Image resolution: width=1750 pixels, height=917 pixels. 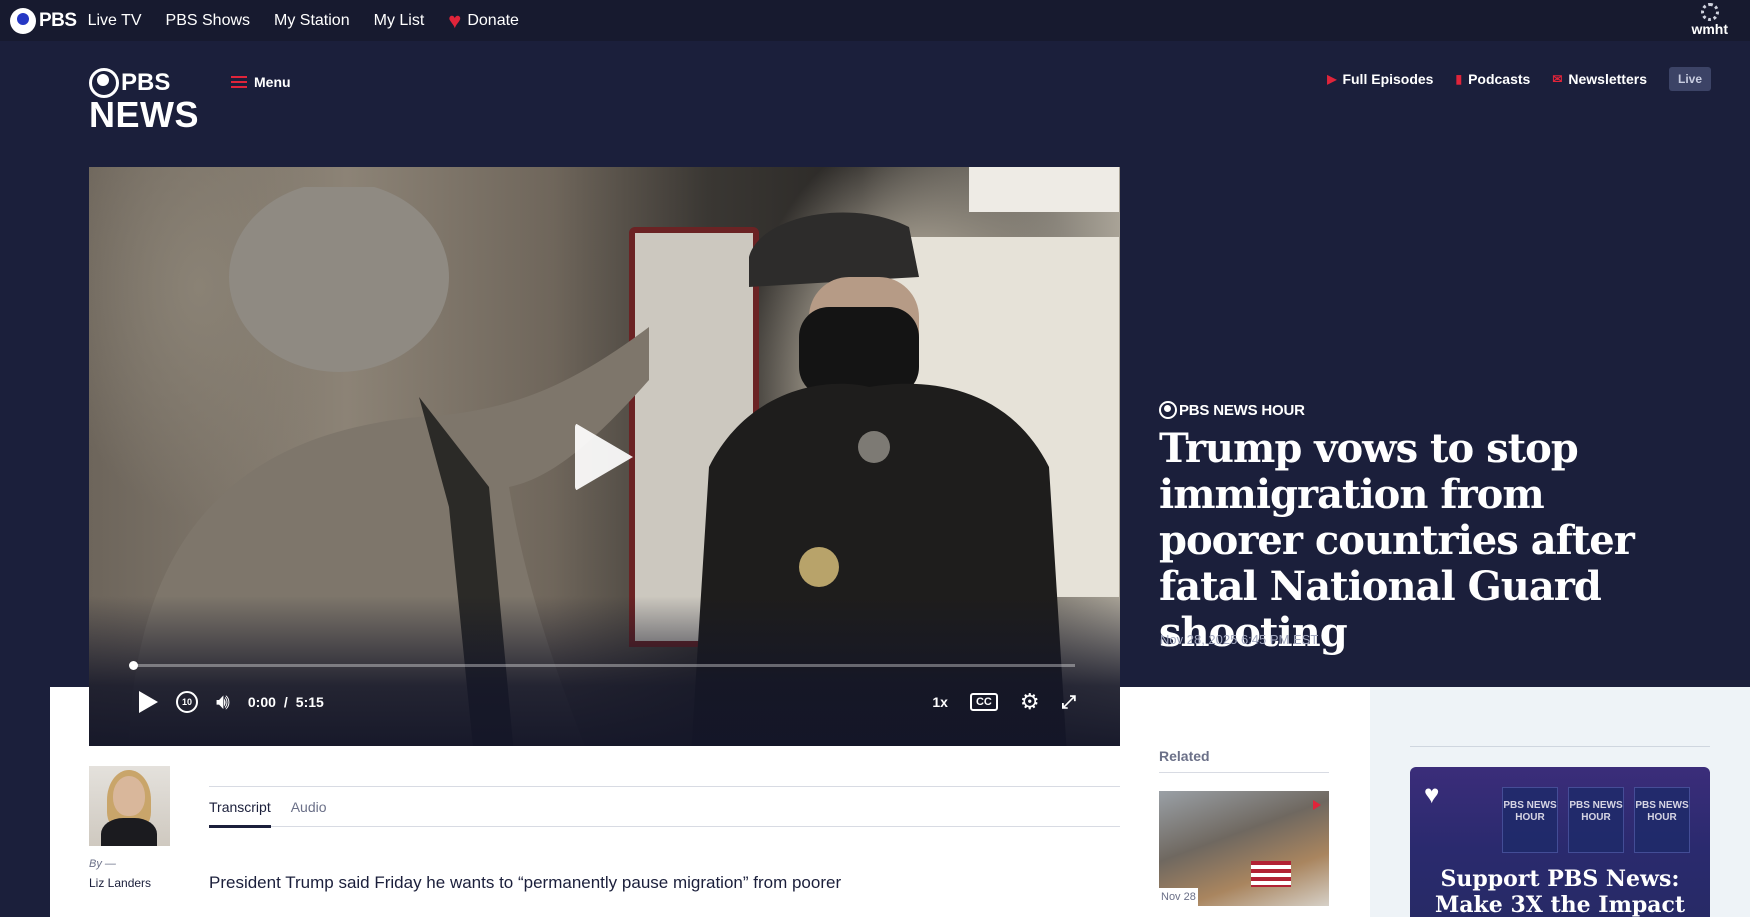 What do you see at coordinates (1178, 897) in the screenshot?
I see `related-date: Nov 28` at bounding box center [1178, 897].